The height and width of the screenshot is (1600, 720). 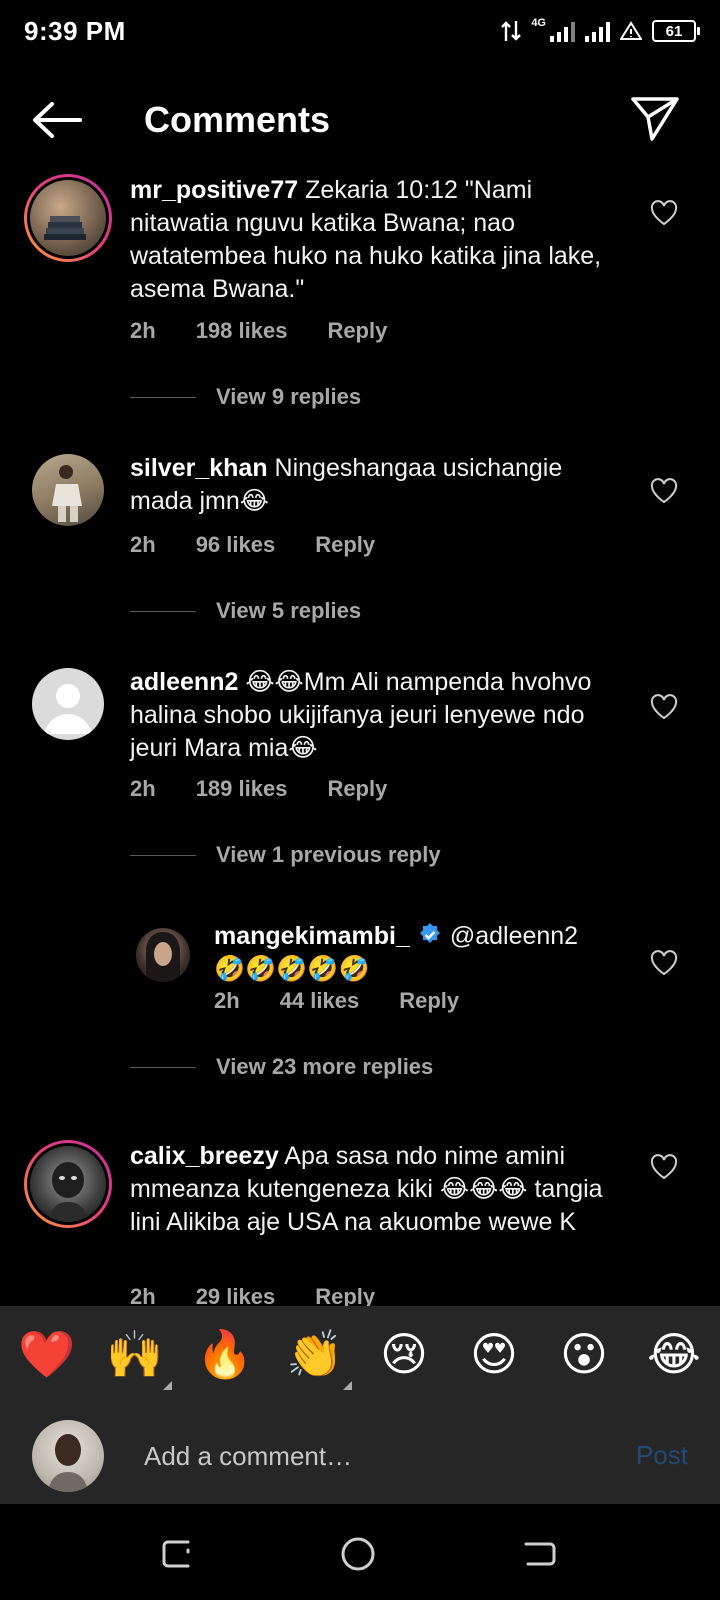 What do you see at coordinates (494, 1354) in the screenshot?
I see `heart-eyes-emoji-button: 😍` at bounding box center [494, 1354].